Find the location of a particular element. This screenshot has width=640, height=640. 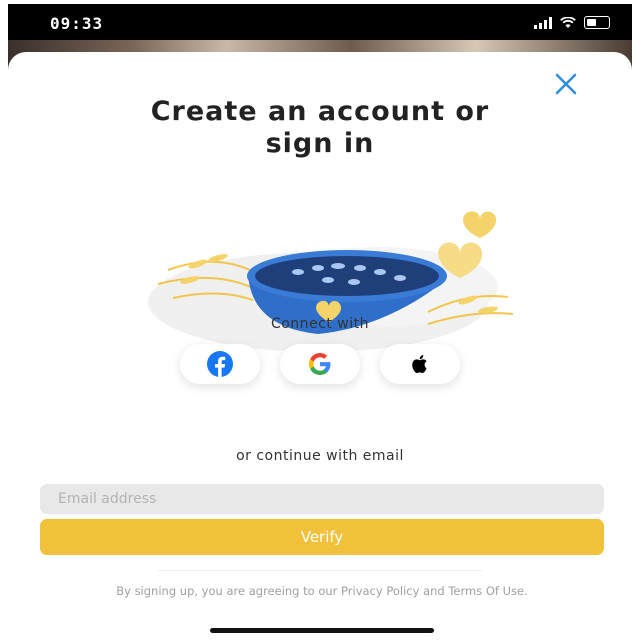

facebook-icon is located at coordinates (220, 364).